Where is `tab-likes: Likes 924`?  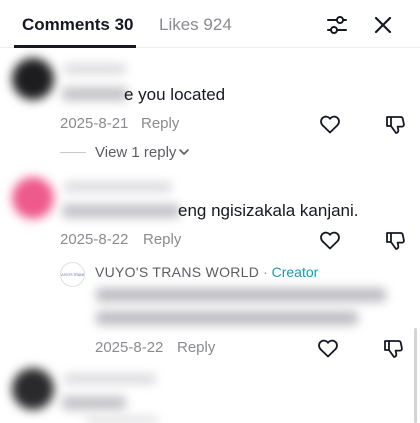 tab-likes: Likes 924 is located at coordinates (195, 25).